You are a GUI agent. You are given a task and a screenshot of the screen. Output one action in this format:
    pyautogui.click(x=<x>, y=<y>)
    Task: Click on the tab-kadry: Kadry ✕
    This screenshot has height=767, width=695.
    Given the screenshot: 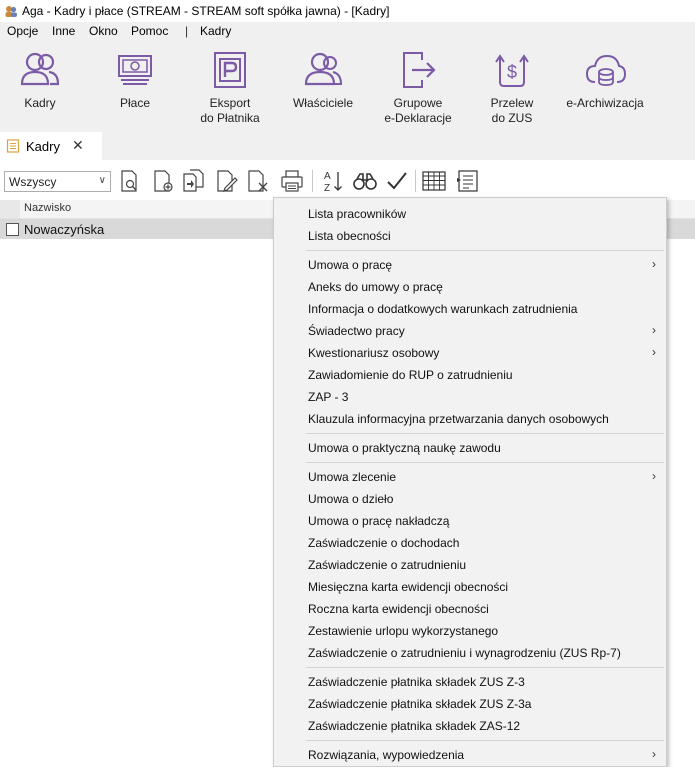 What is the action you would take?
    pyautogui.click(x=51, y=146)
    